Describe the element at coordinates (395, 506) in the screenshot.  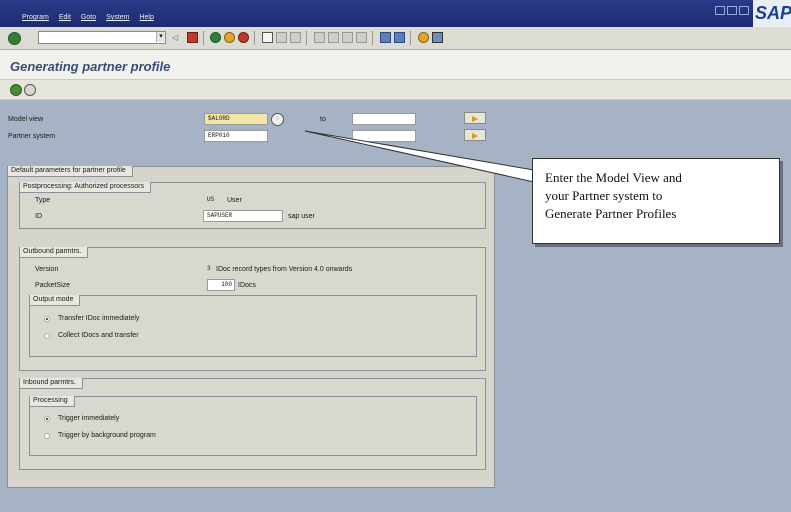
I see `status-bar` at that location.